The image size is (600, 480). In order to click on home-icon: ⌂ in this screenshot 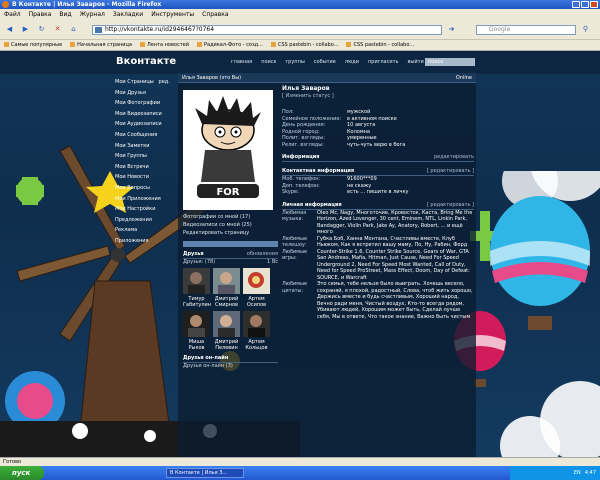, I will do `click(73, 29)`.